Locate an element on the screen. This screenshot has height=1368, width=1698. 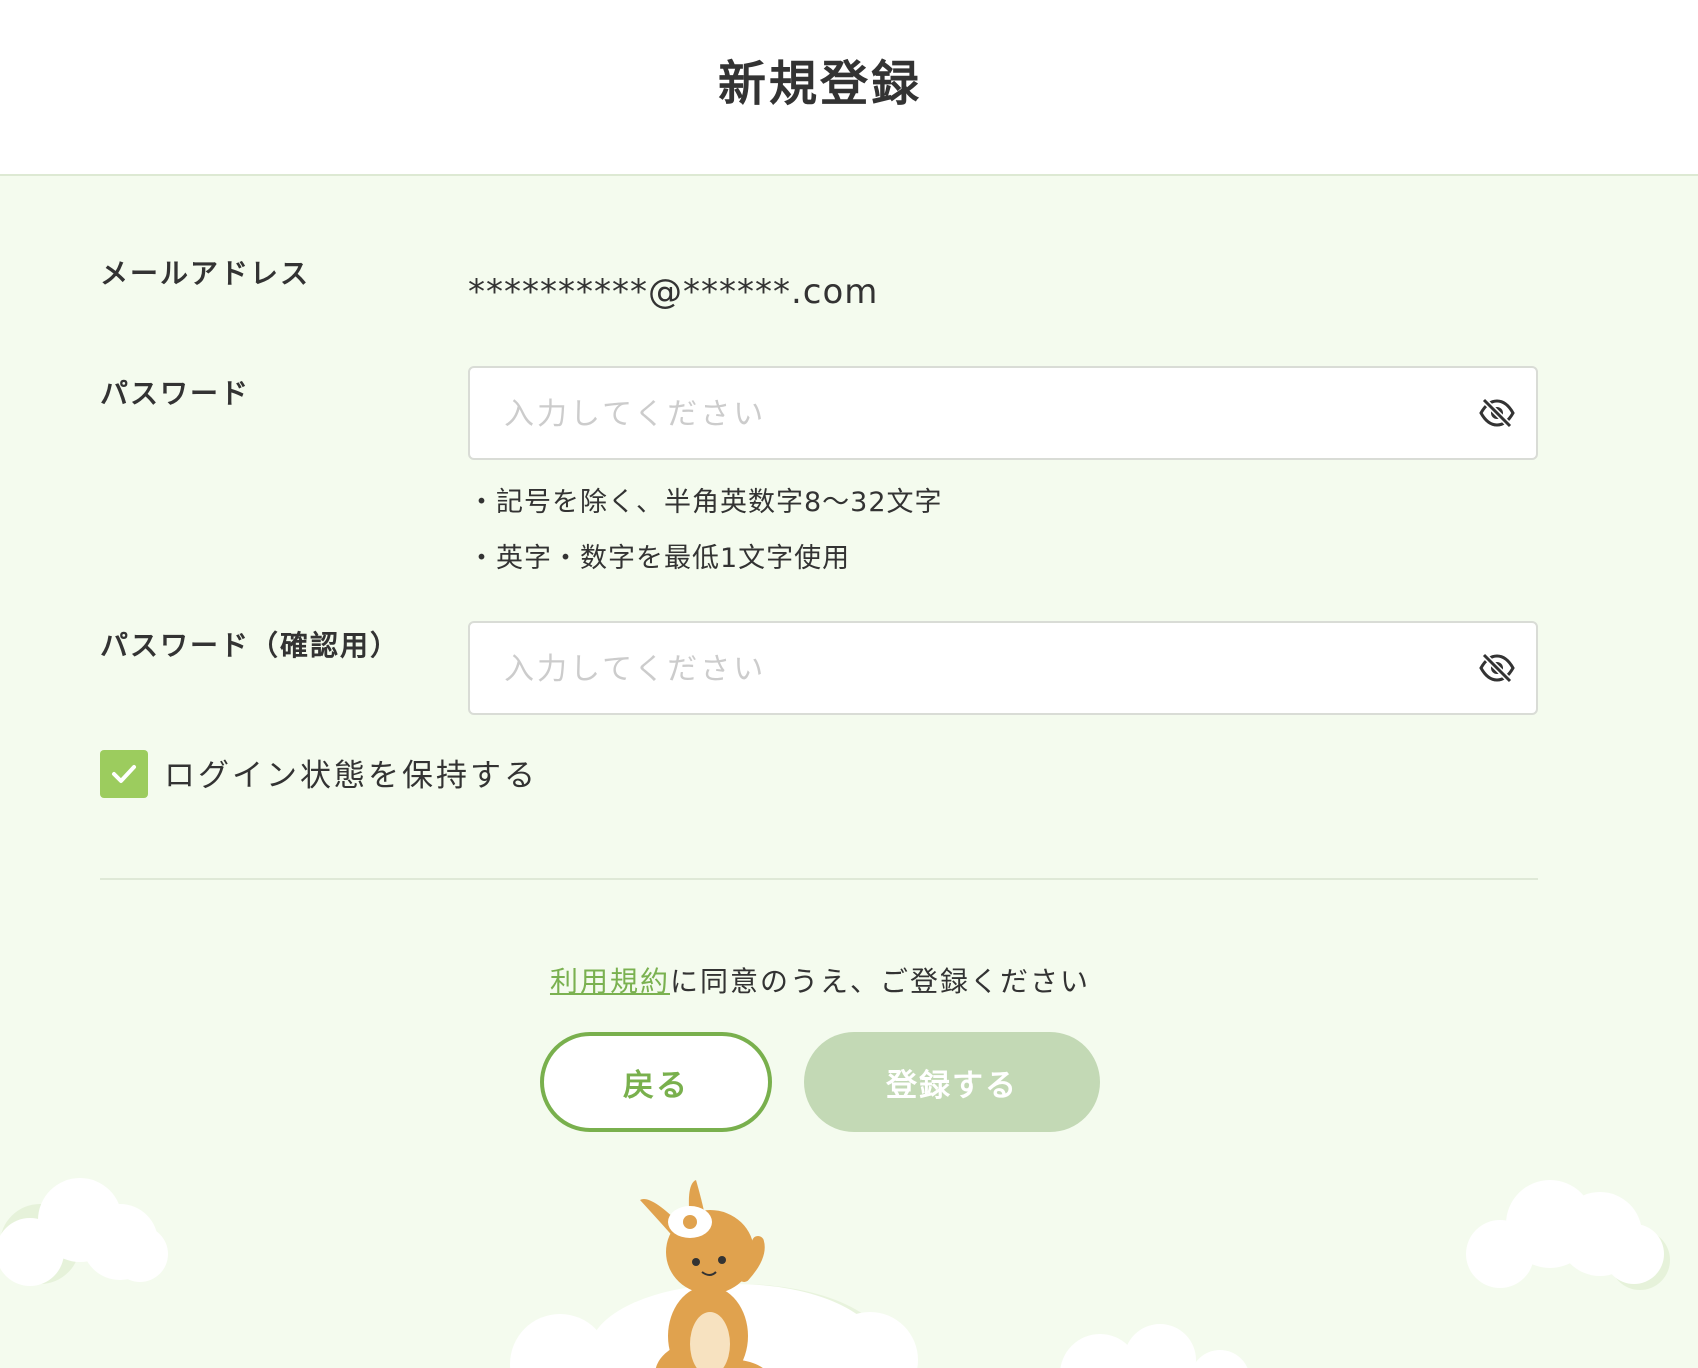
section-divider is located at coordinates (819, 879).